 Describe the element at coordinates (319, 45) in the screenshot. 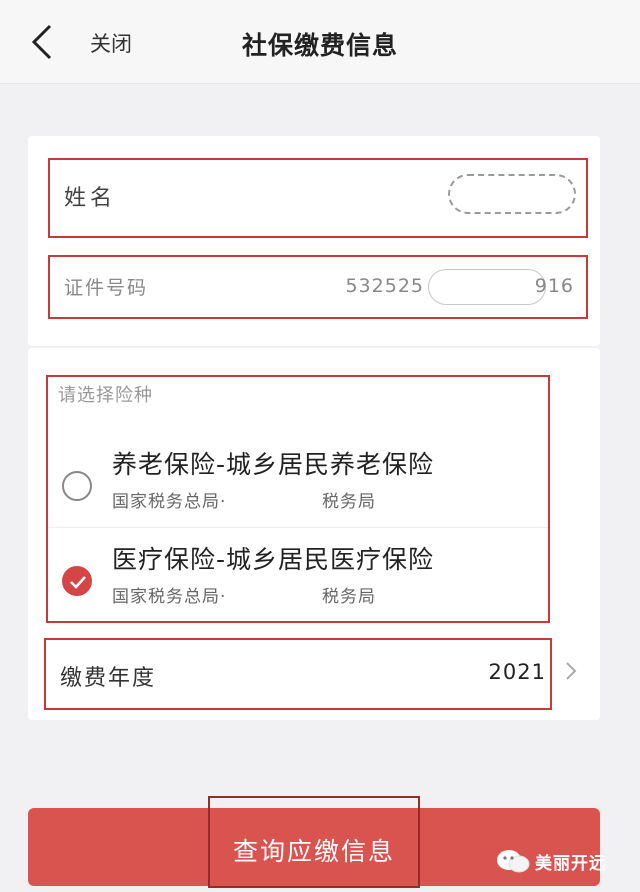

I see `page-title: 社保缴费信息` at that location.